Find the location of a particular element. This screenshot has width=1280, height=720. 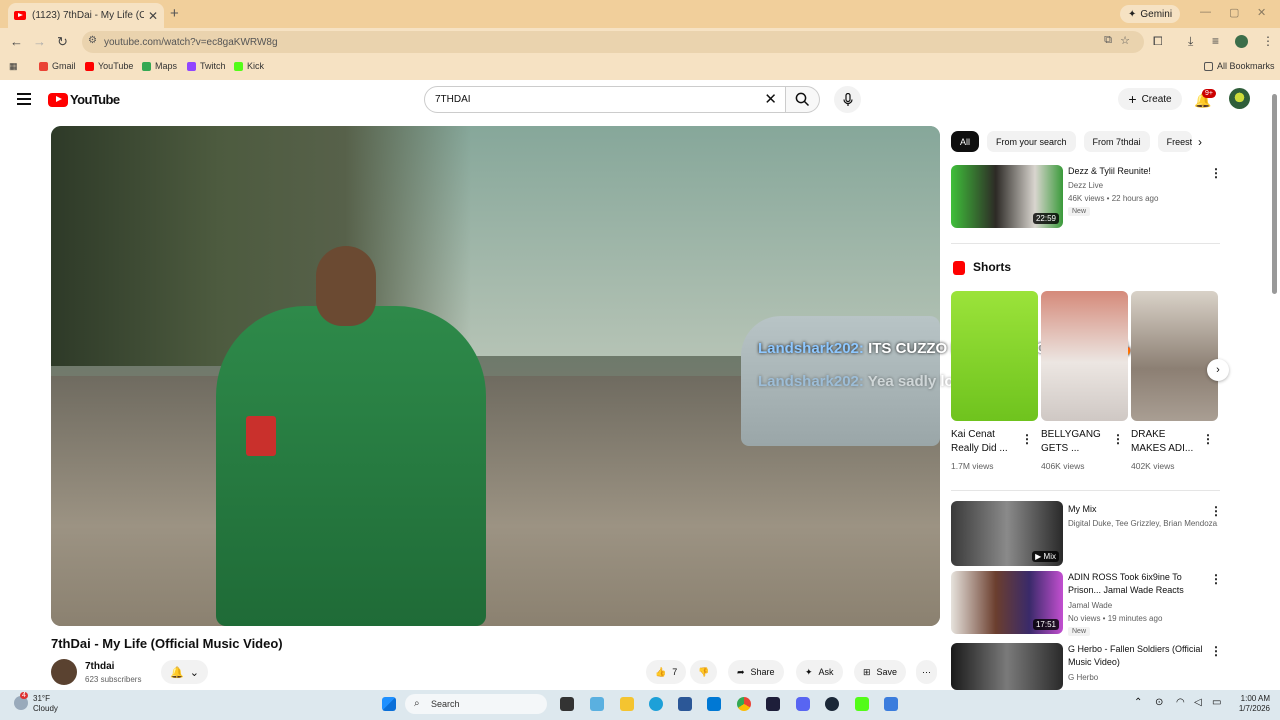

more-actions-button: ⋯ is located at coordinates (926, 672).